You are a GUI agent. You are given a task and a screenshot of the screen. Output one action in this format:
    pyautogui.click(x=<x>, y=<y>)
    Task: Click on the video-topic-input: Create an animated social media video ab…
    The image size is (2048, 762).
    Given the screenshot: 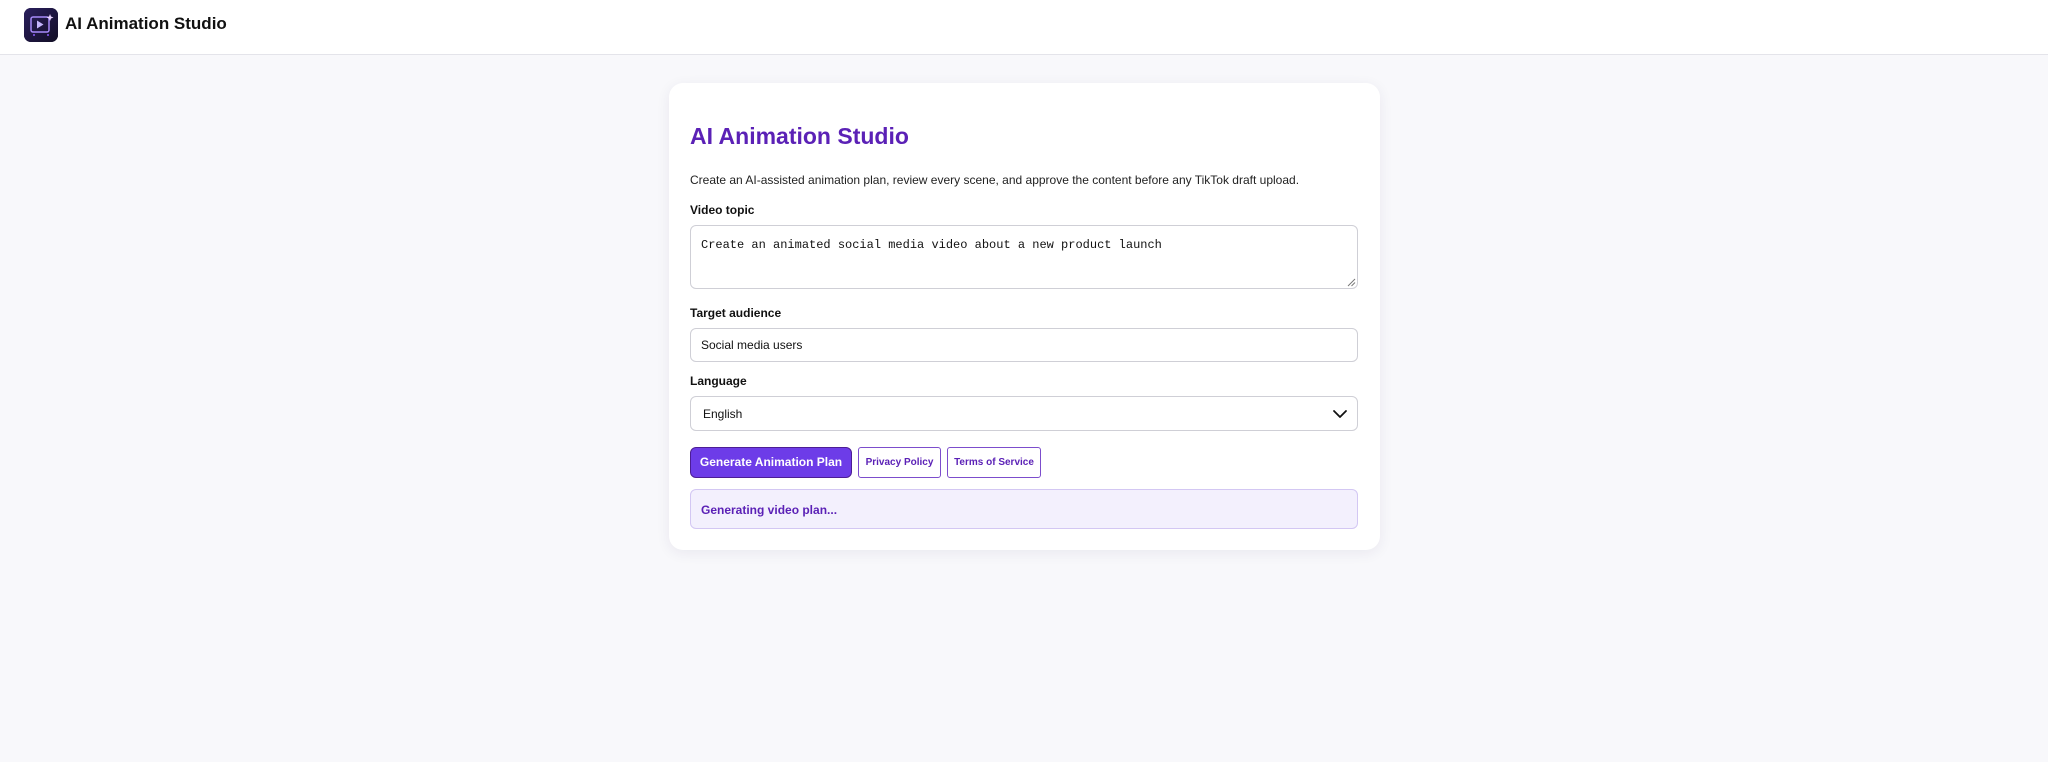 What is the action you would take?
    pyautogui.click(x=1024, y=257)
    